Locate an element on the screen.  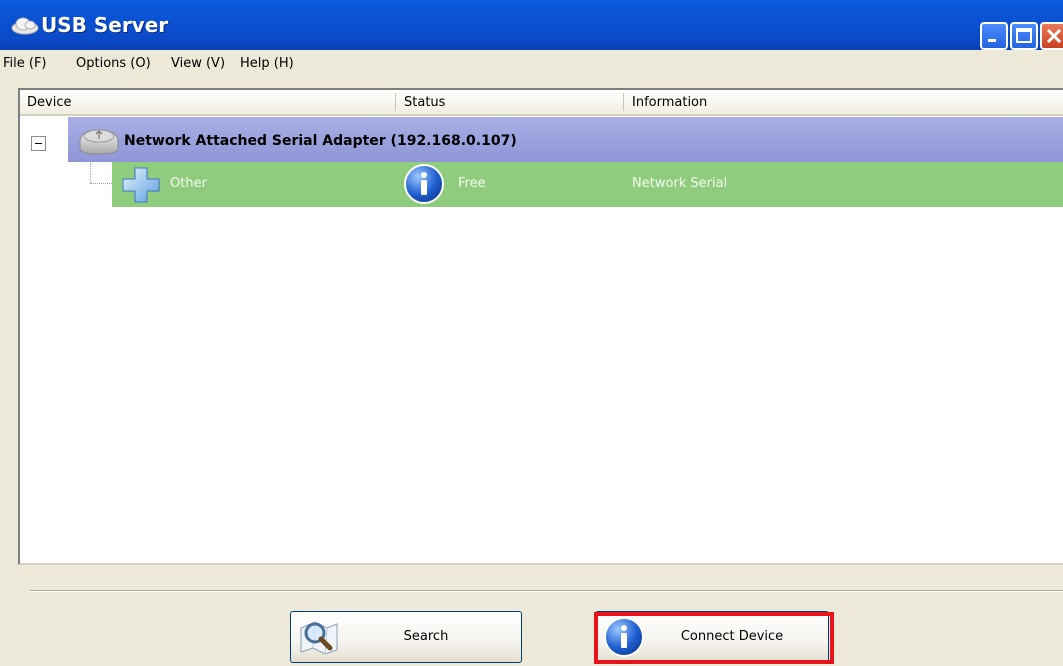
device-row is located at coordinates (587, 184).